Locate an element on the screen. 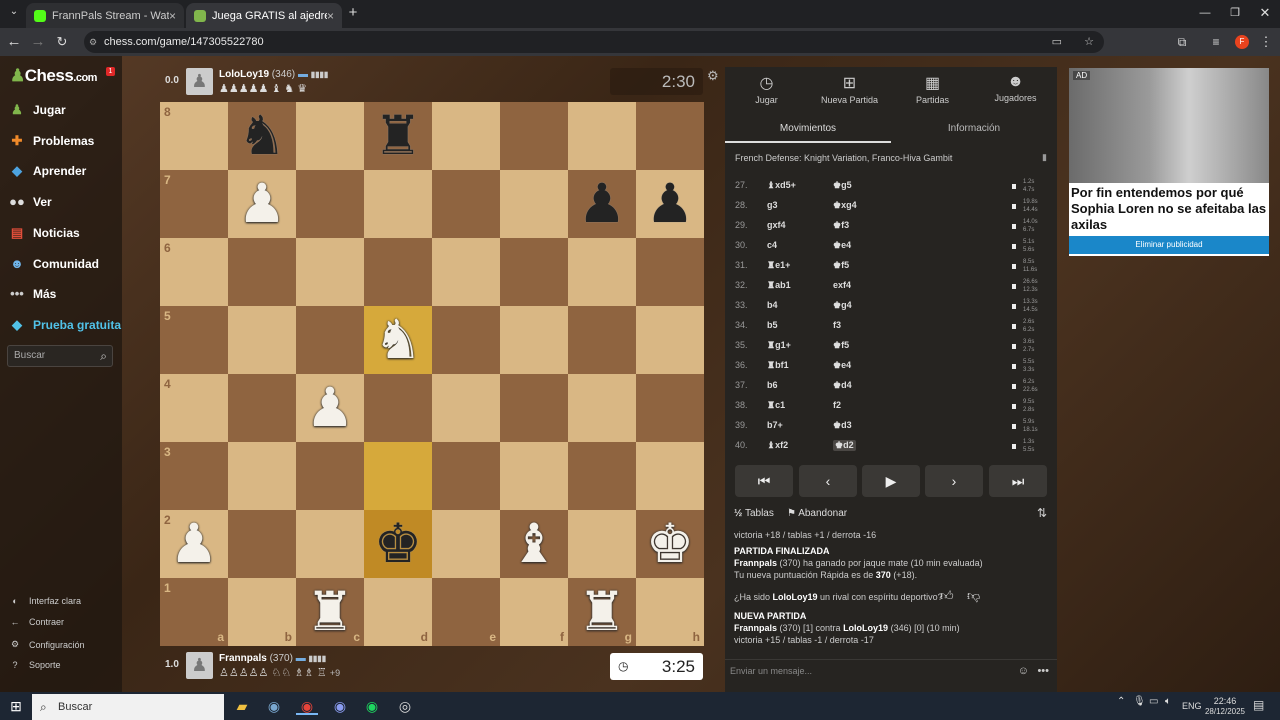 The image size is (1280, 720). square-g7: ♟ is located at coordinates (602, 204).